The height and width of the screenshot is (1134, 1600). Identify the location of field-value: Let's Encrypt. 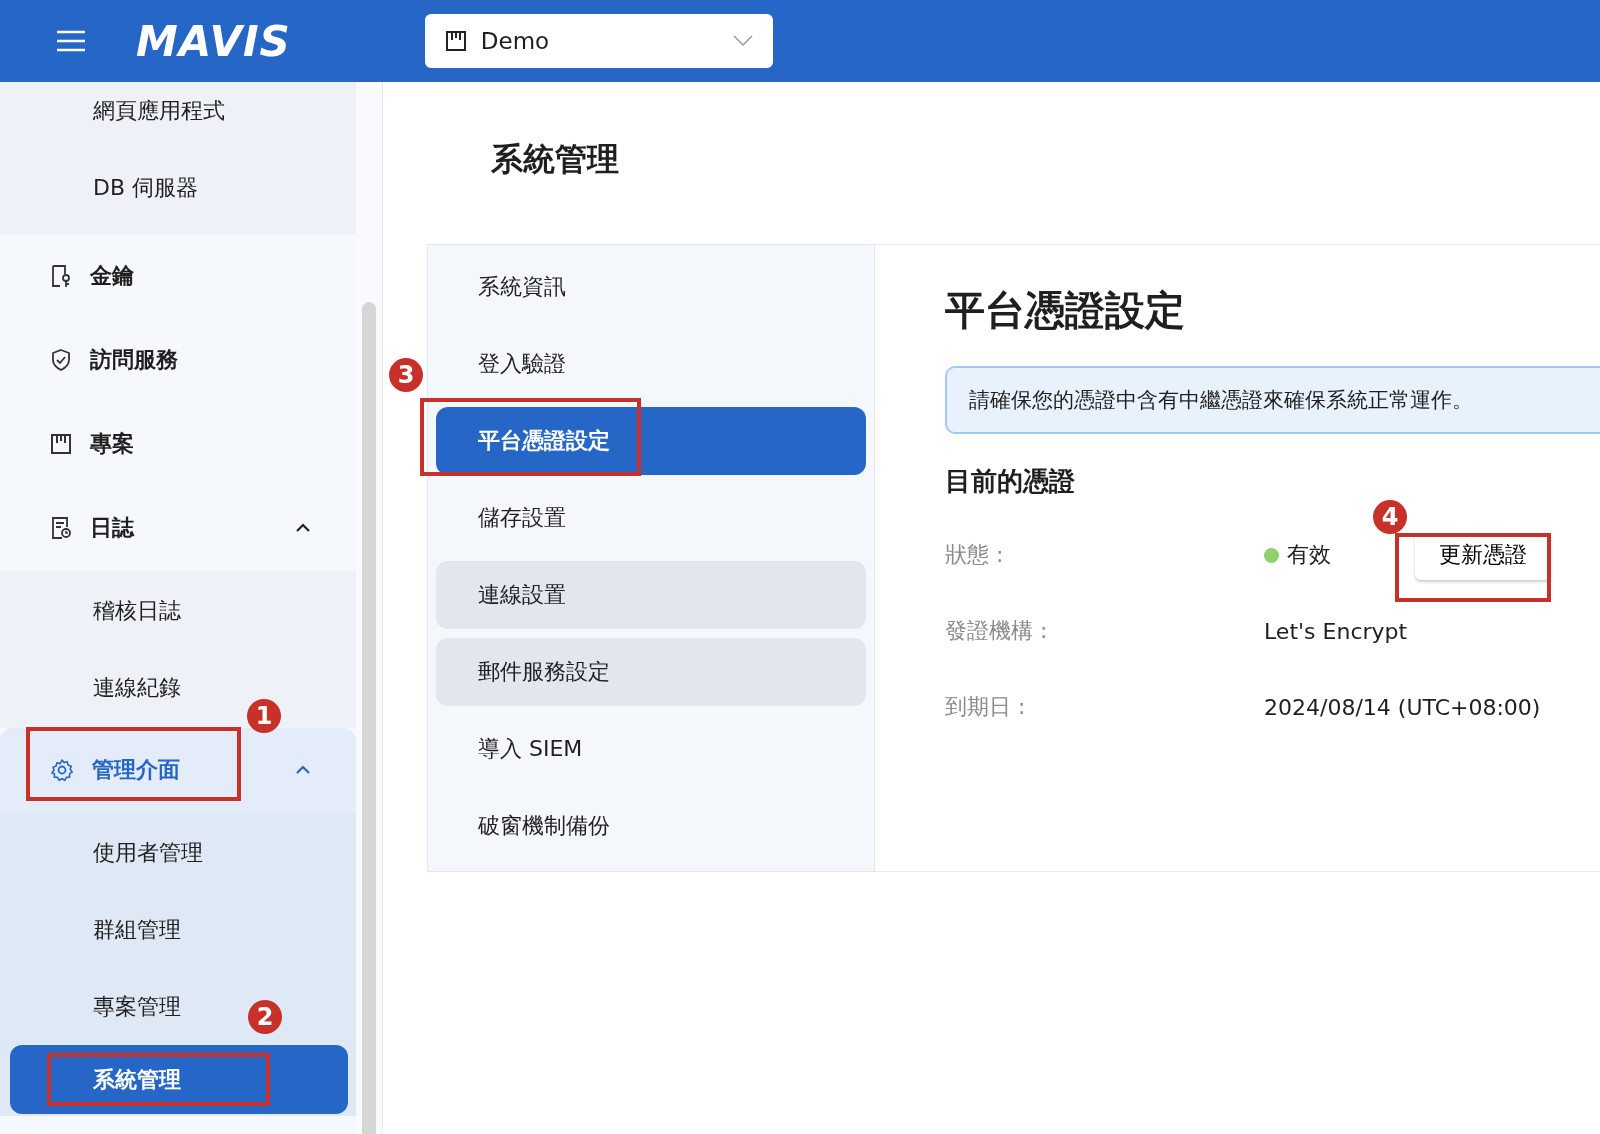
(1336, 631).